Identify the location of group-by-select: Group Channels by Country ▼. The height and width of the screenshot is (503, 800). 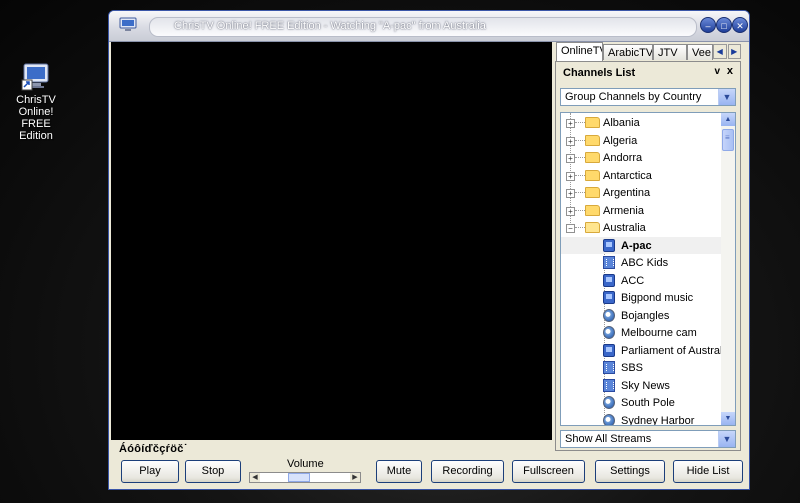
(648, 97).